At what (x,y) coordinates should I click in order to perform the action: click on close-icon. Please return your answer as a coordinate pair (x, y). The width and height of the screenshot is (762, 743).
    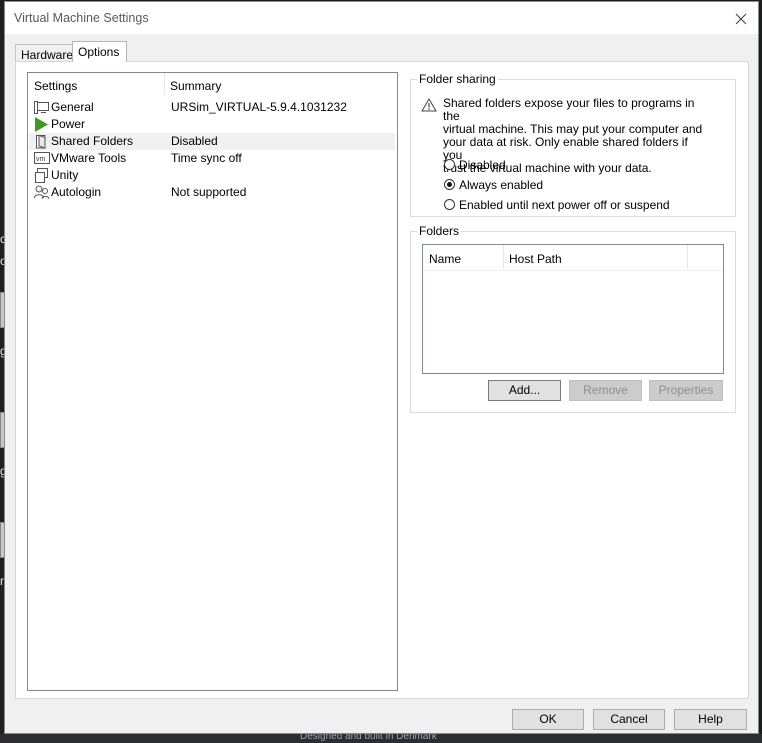
    Looking at the image, I should click on (741, 19).